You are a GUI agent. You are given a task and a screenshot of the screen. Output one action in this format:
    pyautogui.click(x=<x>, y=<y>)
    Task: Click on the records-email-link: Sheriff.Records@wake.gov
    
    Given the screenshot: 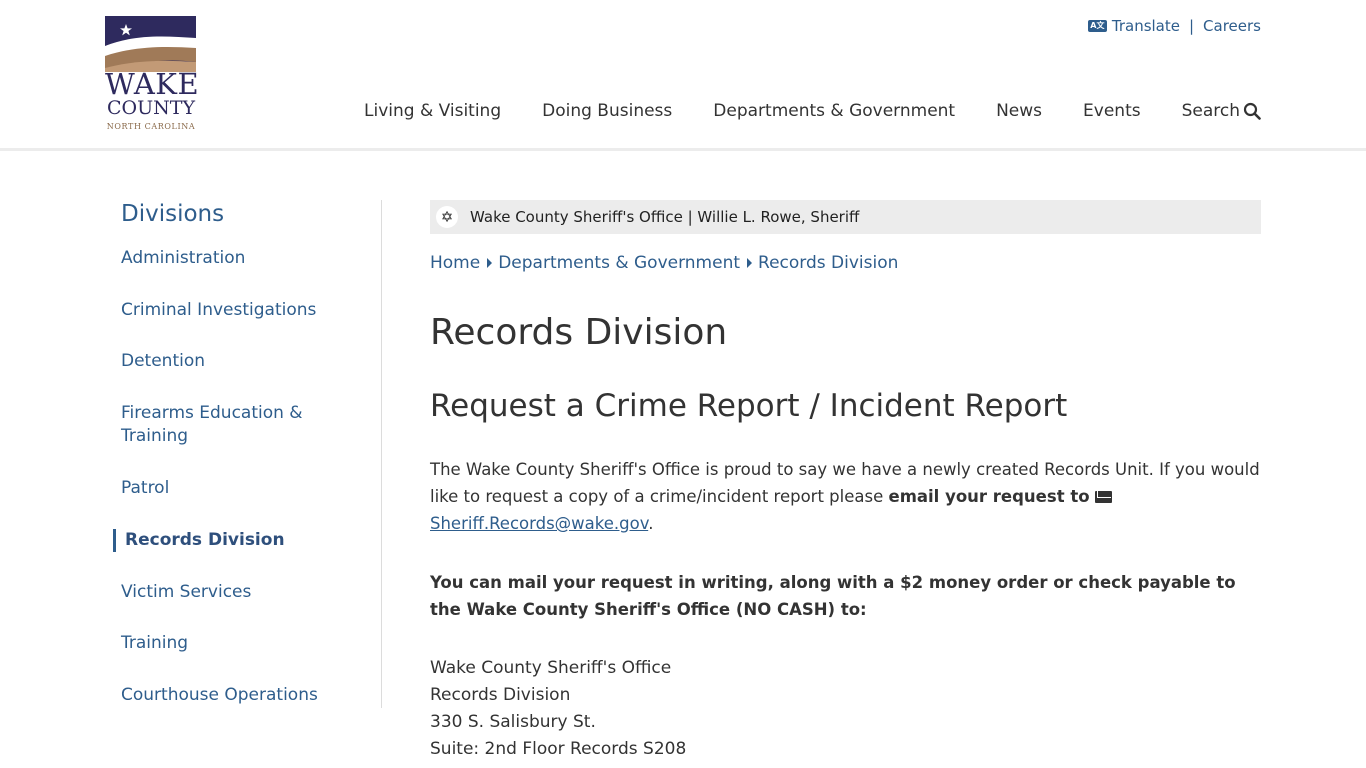 What is the action you would take?
    pyautogui.click(x=539, y=523)
    